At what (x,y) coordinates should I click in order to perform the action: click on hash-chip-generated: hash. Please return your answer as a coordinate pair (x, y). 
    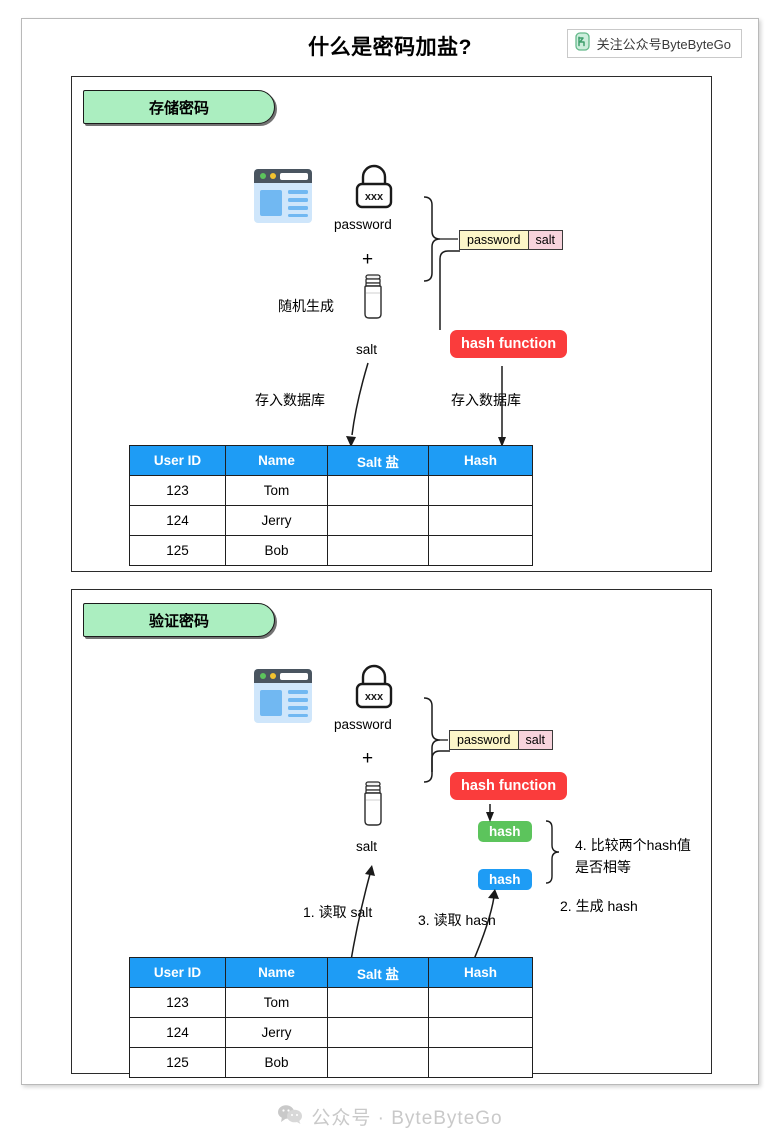
    Looking at the image, I should click on (505, 831).